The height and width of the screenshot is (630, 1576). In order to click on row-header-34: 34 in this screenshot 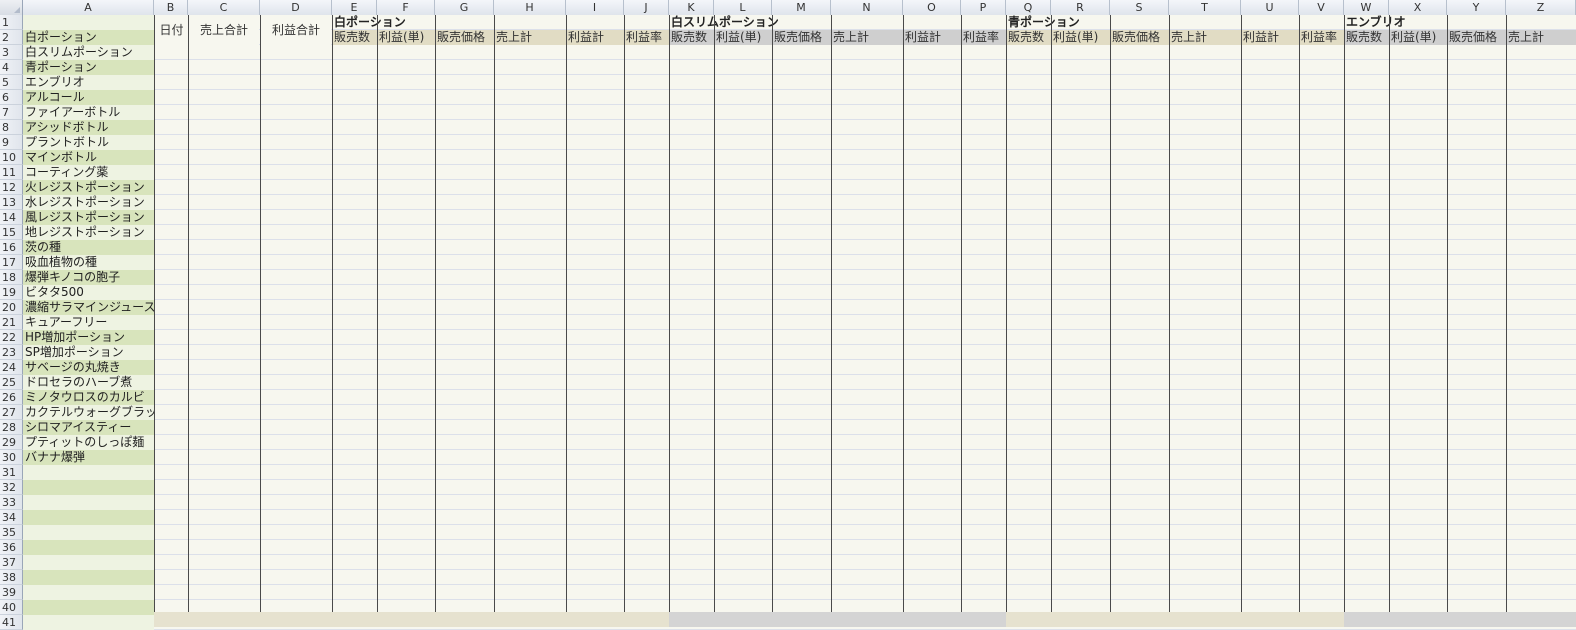, I will do `click(11, 517)`.